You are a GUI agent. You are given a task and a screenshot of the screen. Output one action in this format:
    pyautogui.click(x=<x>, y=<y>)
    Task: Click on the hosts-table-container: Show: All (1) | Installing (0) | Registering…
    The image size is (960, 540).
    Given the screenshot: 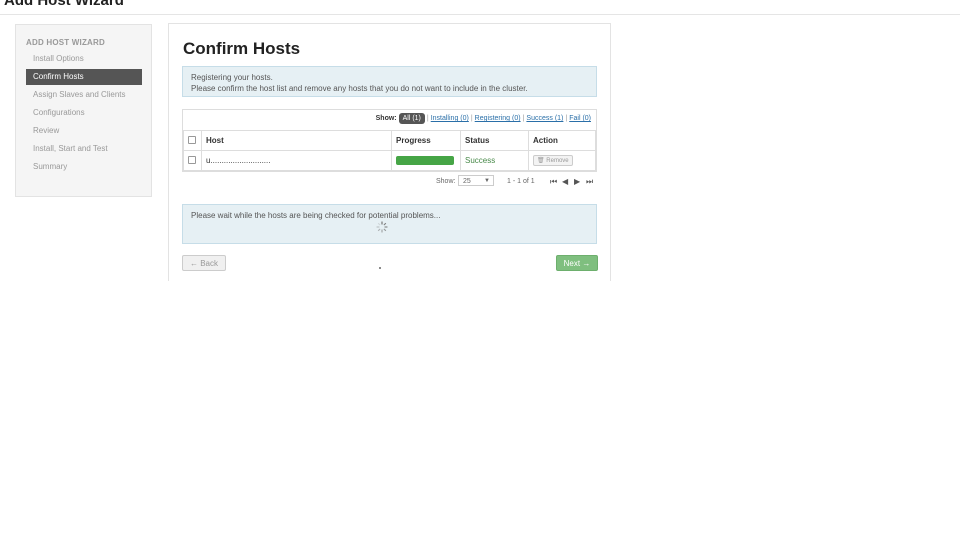 What is the action you would take?
    pyautogui.click(x=389, y=147)
    